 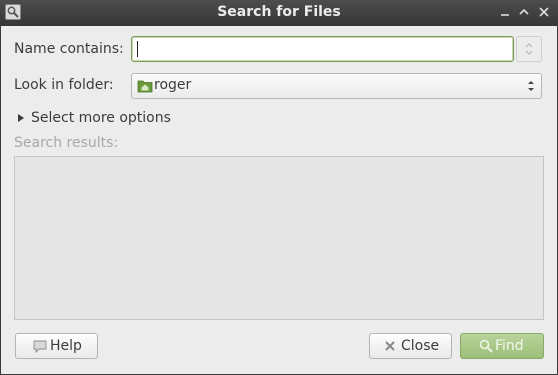 I want to click on text-caret, so click(x=137, y=49).